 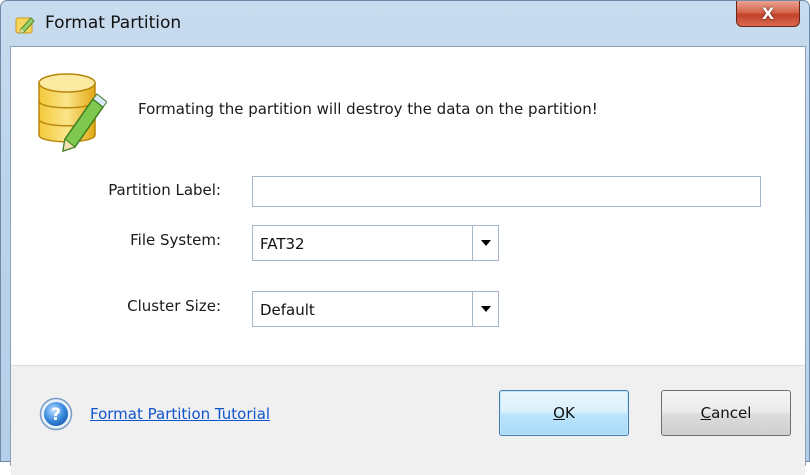 I want to click on ok-mnemonic: O, so click(x=559, y=413).